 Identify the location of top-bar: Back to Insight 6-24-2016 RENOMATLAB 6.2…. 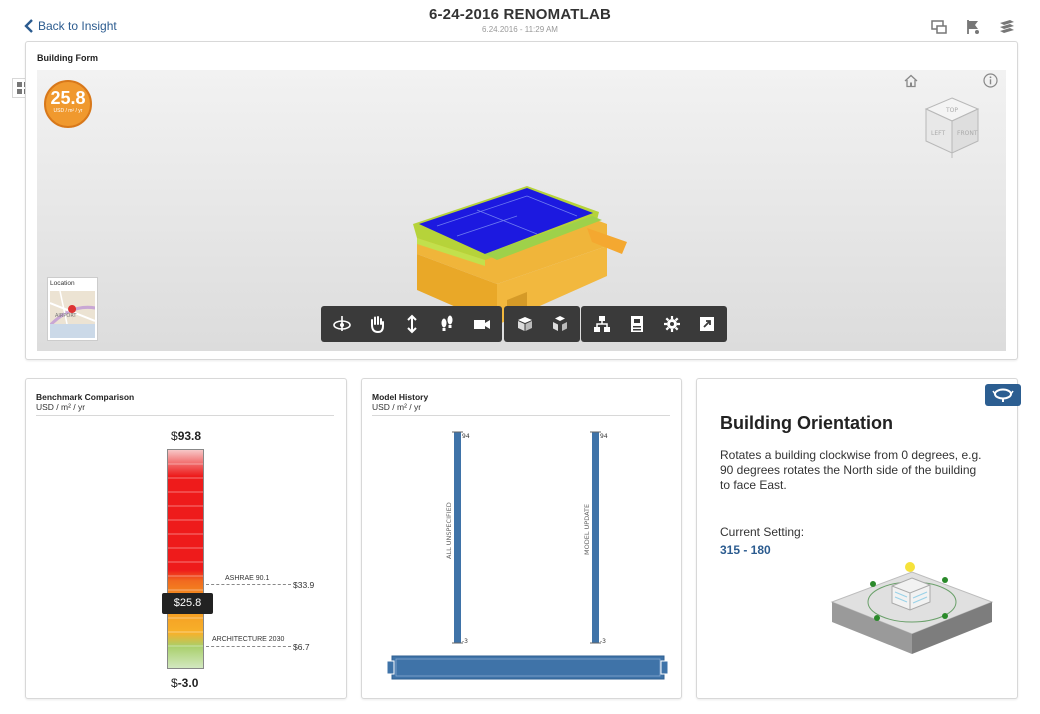
(520, 20).